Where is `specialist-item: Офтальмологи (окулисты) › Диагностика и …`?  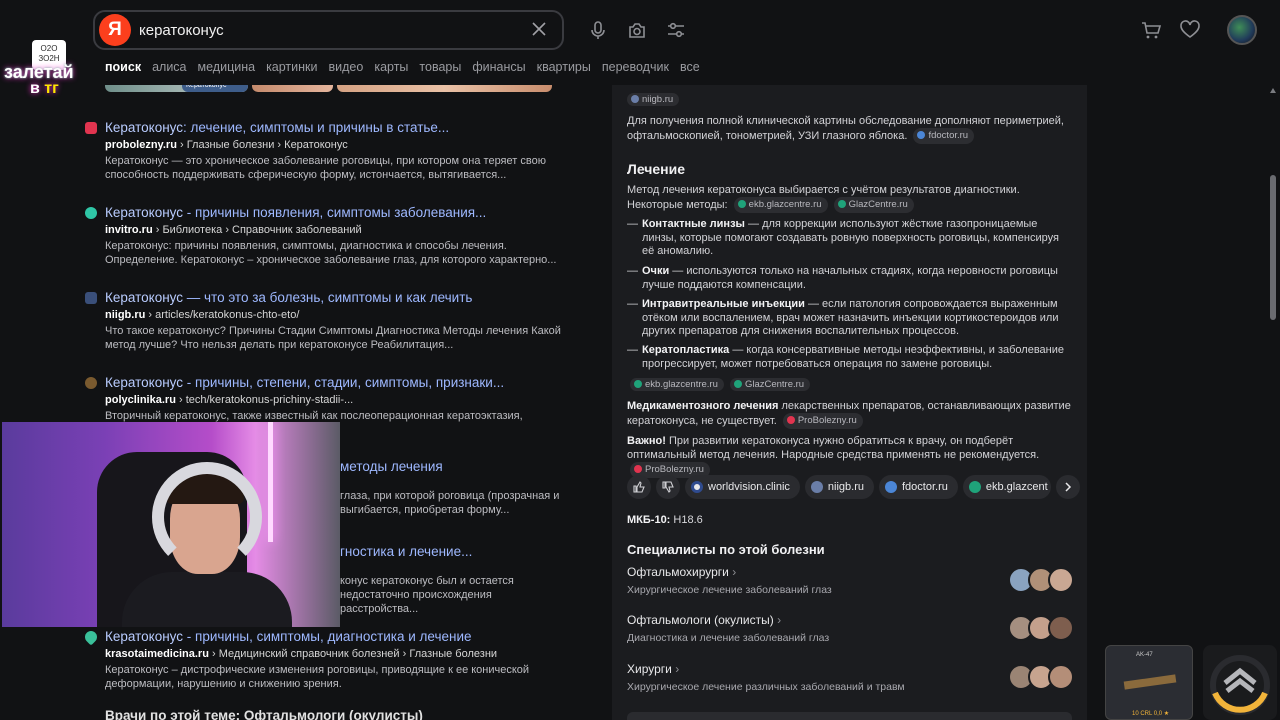 specialist-item: Офтальмологи (окулисты) › Диагностика и … is located at coordinates (850, 633).